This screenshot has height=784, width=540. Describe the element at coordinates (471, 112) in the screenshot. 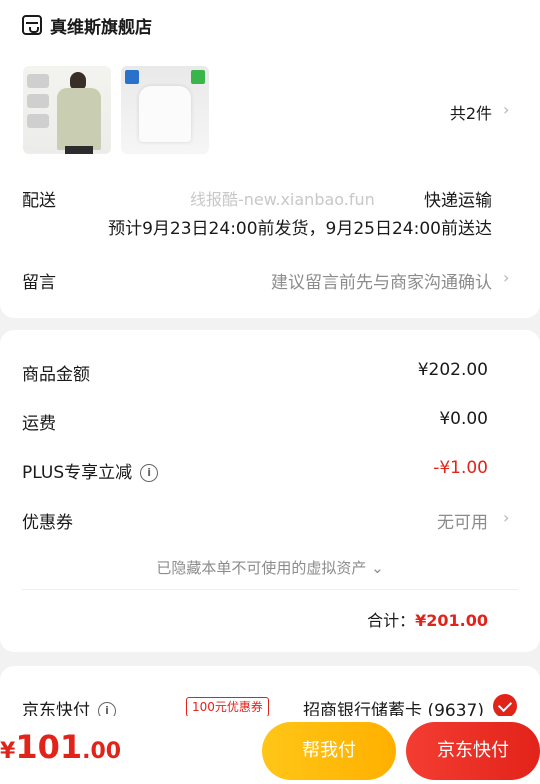

I see `item-count: 共2件` at that location.